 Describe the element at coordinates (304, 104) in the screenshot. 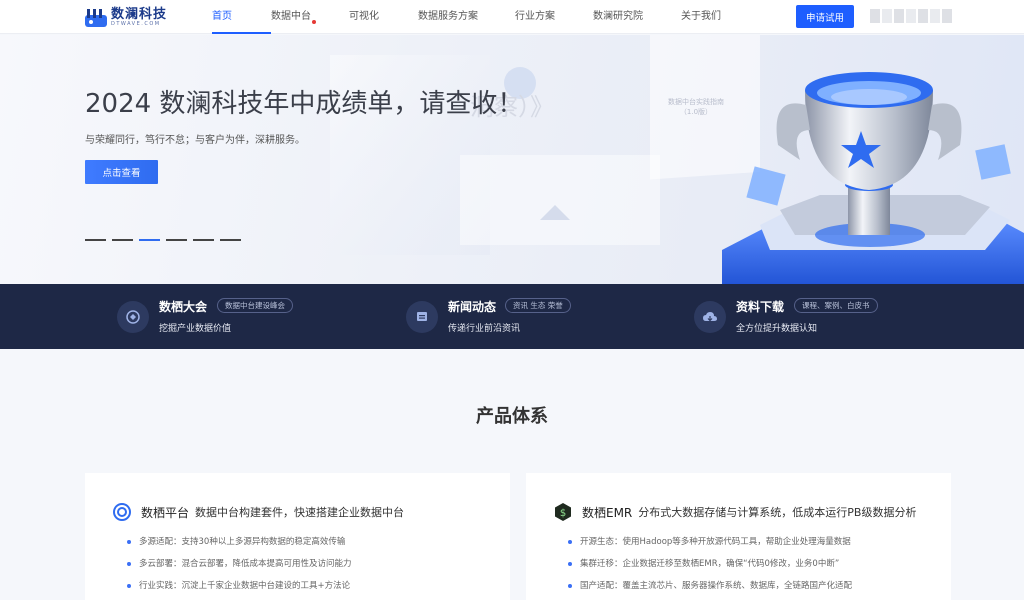

I see `hero-title: 2024 数澜科技年中成绩单，请查收！` at that location.